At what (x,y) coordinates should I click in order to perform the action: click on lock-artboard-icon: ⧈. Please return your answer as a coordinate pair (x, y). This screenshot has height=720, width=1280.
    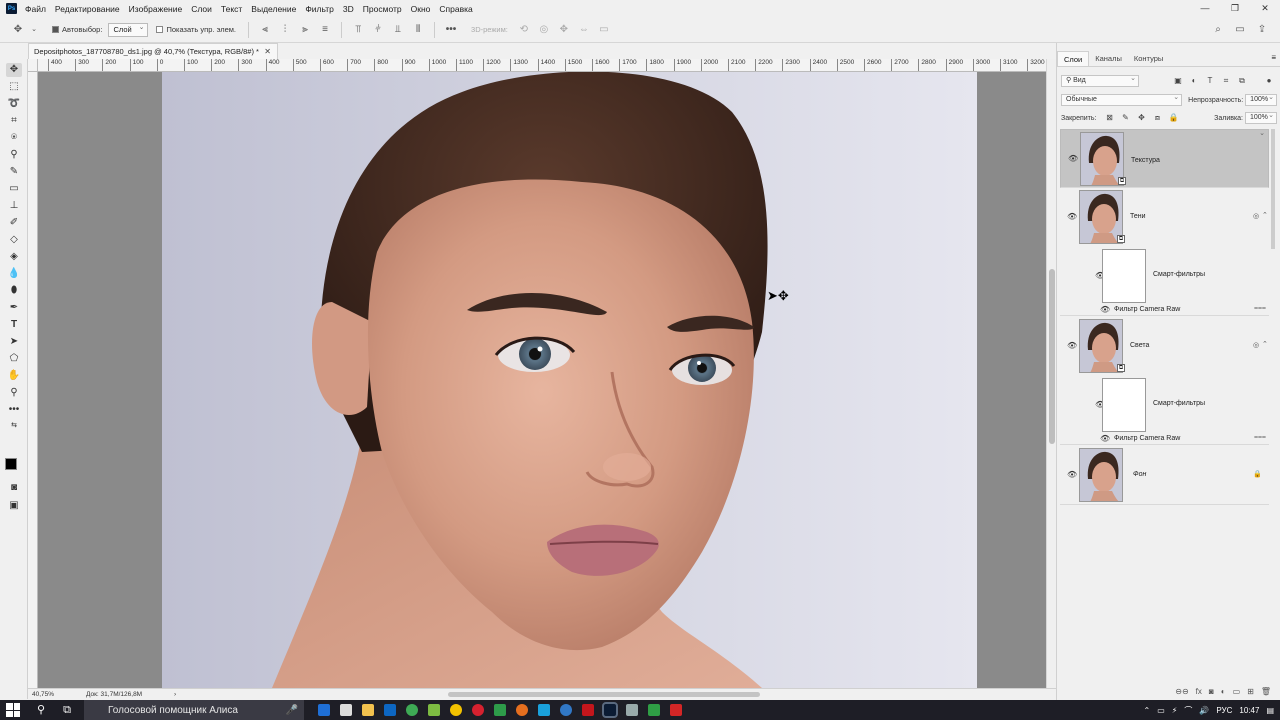
    Looking at the image, I should click on (1157, 118).